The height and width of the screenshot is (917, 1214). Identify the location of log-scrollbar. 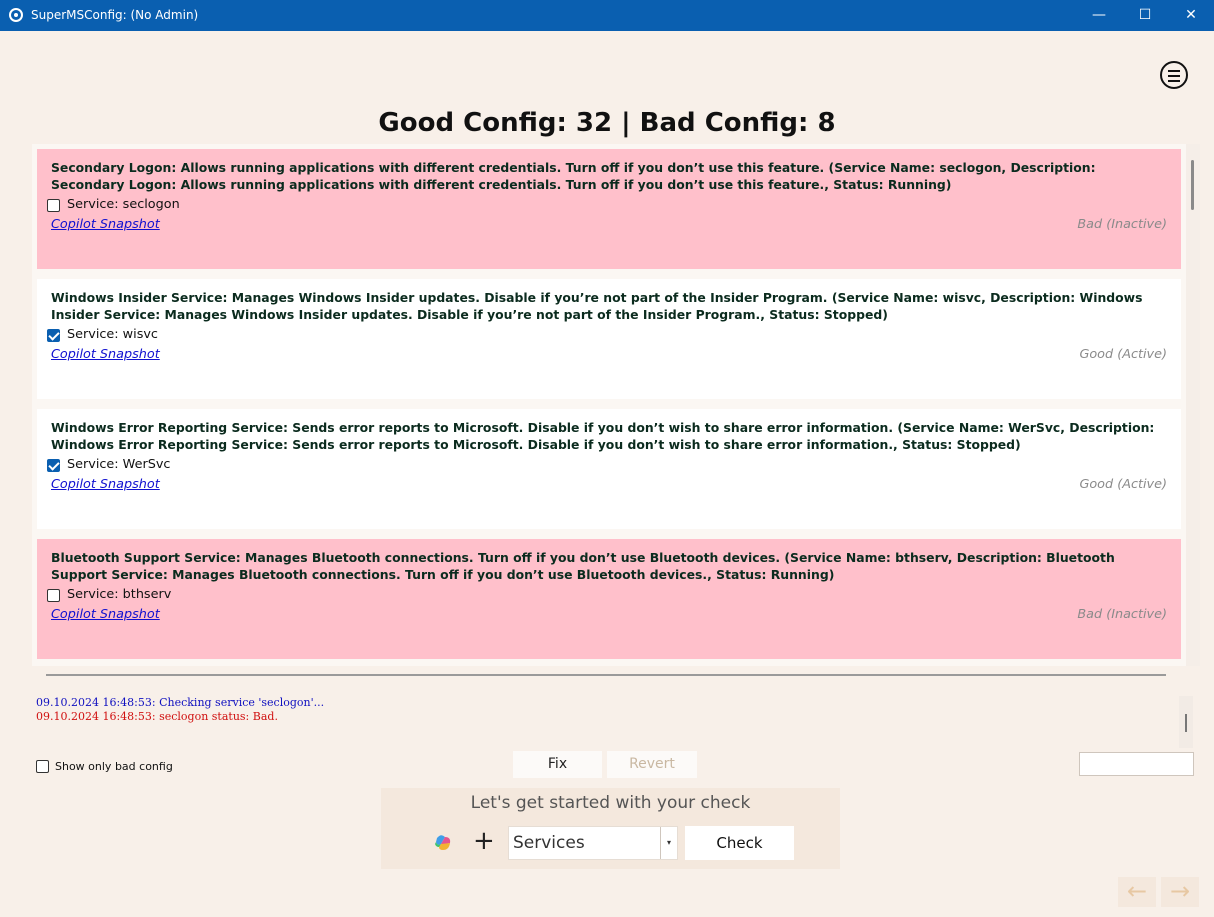
(1186, 722).